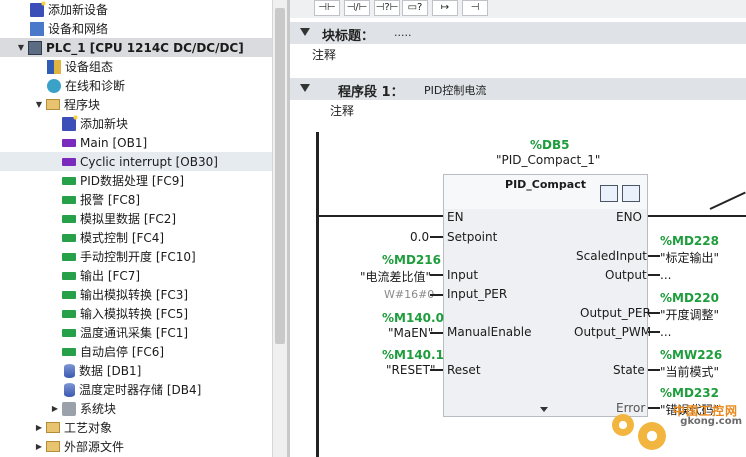  Describe the element at coordinates (387, 8) in the screenshot. I see `coil-button: ⊣?⊢` at that location.